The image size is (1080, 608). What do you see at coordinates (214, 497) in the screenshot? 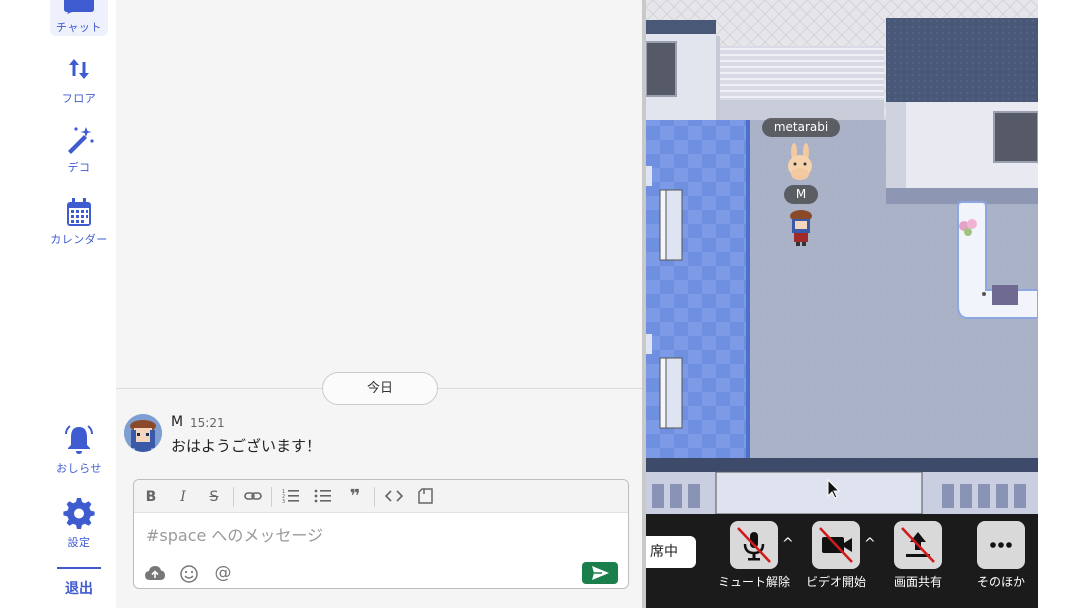
I see `strikethrough-icon: S` at bounding box center [214, 497].